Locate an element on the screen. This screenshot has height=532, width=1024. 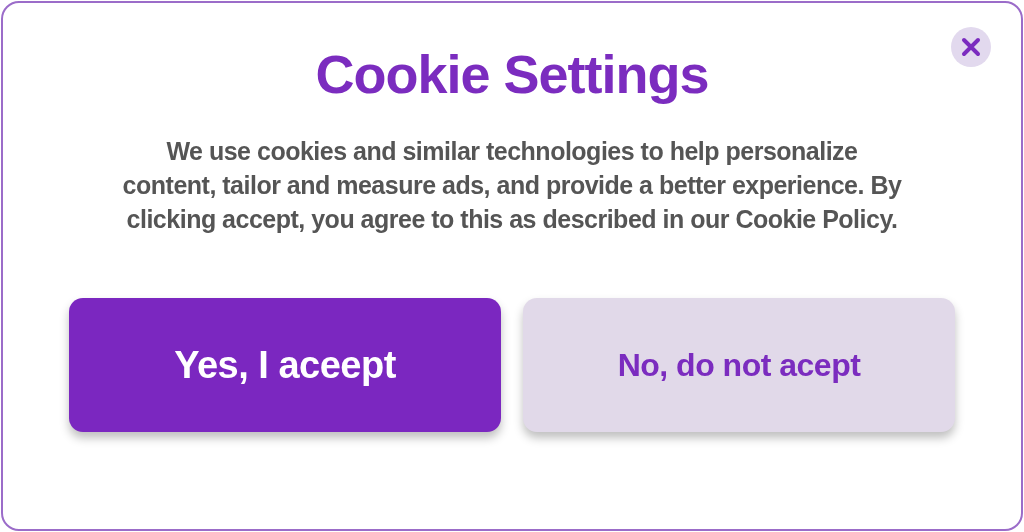
dialog-title: Cookie Settings is located at coordinates (512, 75).